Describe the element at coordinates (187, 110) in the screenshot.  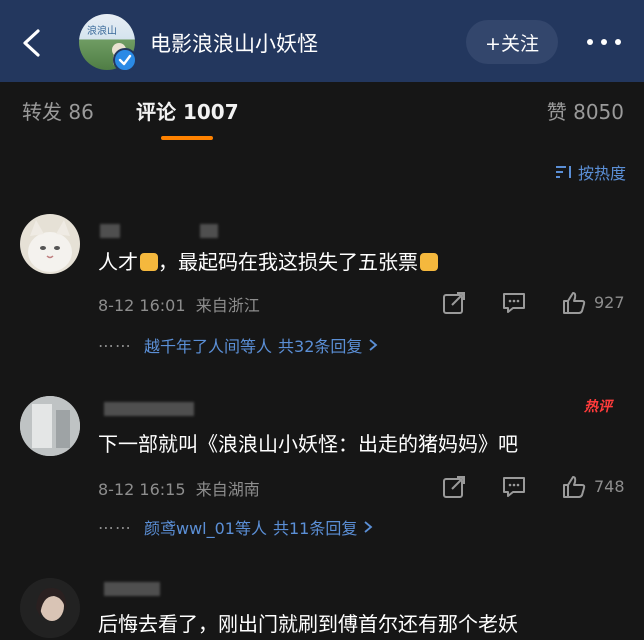
I see `tab-comments: 评论 1007` at that location.